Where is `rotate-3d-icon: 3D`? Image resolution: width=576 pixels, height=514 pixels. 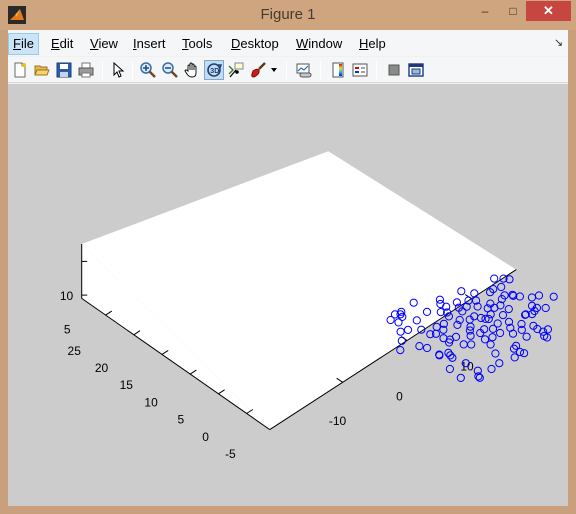 rotate-3d-icon: 3D is located at coordinates (214, 70).